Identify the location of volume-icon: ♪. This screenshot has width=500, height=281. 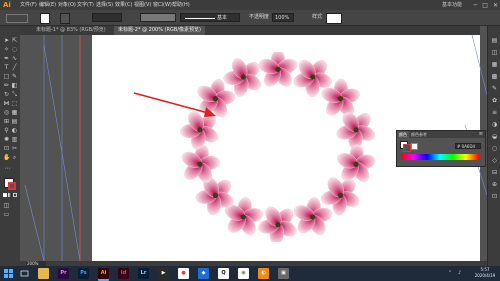
(459, 273).